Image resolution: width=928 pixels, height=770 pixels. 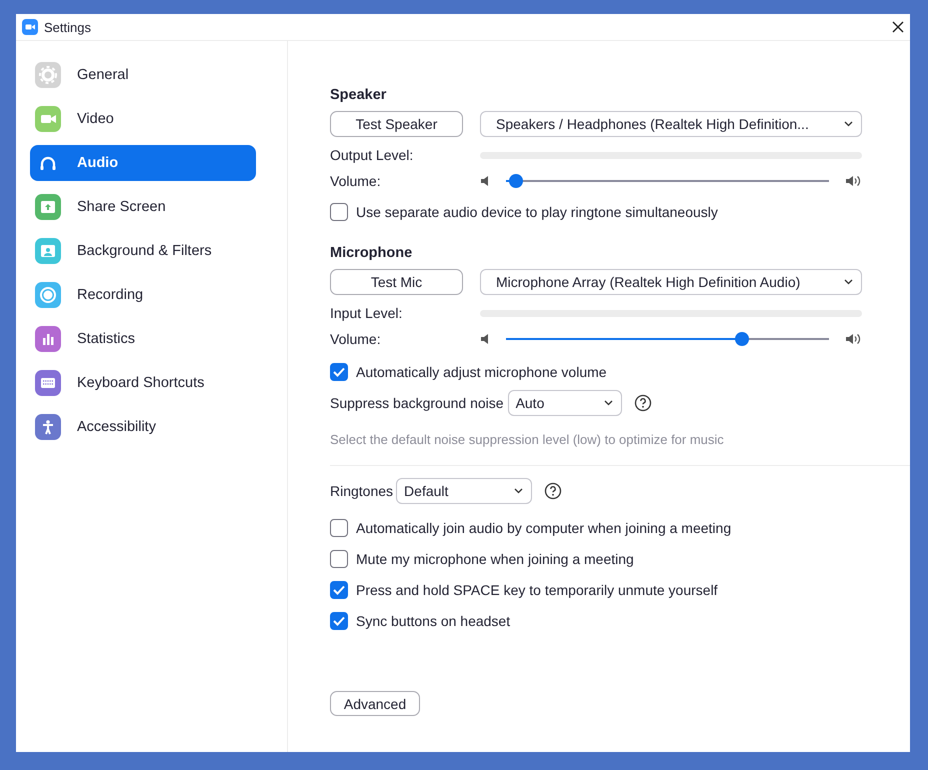 What do you see at coordinates (68, 27) in the screenshot?
I see `window-title: Settings` at bounding box center [68, 27].